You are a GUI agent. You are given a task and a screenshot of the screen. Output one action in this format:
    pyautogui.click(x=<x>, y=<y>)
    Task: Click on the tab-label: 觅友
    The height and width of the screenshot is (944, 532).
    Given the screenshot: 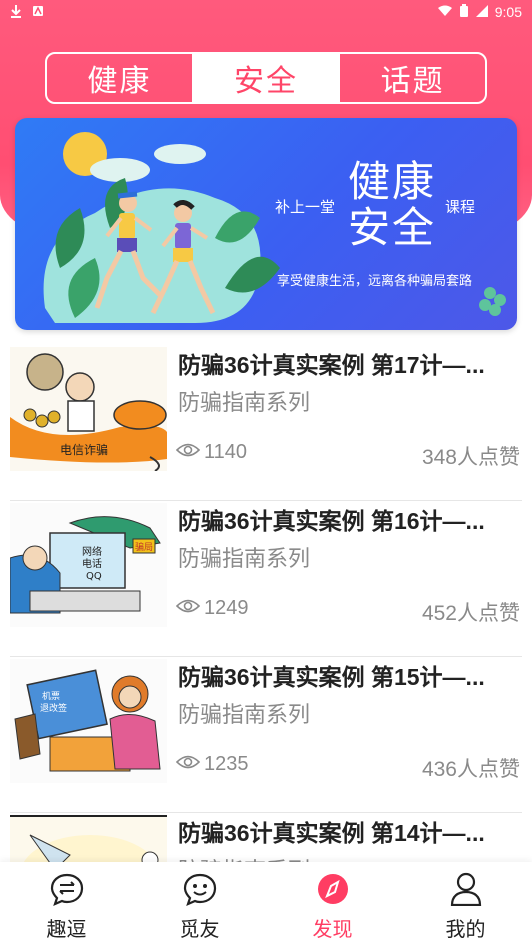 What is the action you would take?
    pyautogui.click(x=199, y=930)
    